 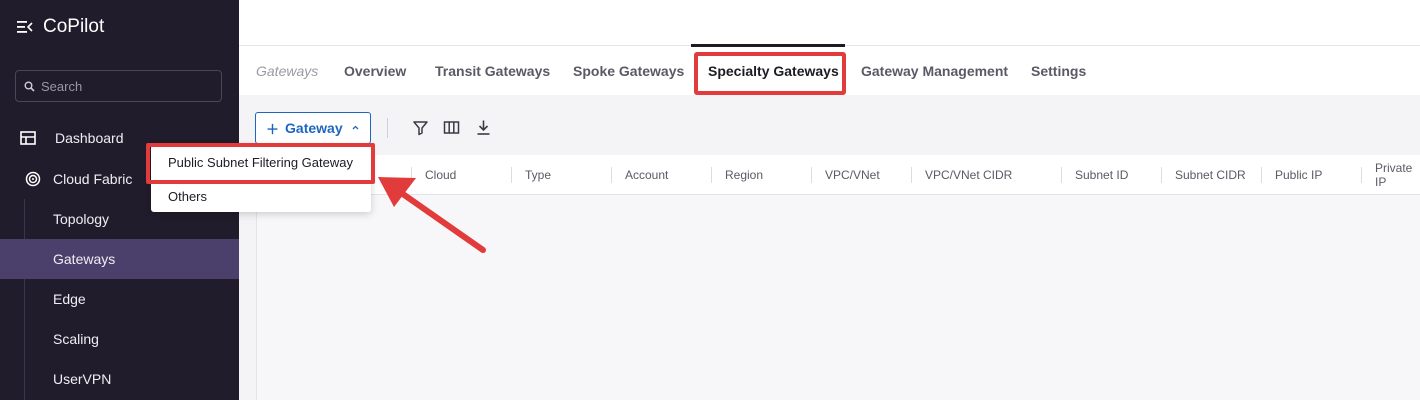 I want to click on add-gateway-label: Gateway, so click(x=314, y=128).